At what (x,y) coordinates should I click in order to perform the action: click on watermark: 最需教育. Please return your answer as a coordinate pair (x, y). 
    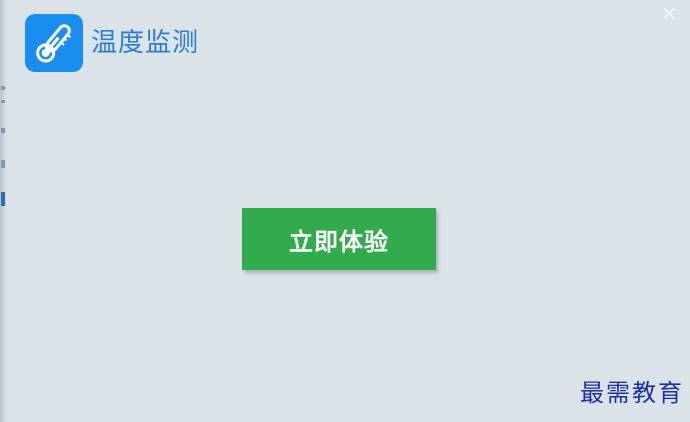
    Looking at the image, I should click on (632, 393).